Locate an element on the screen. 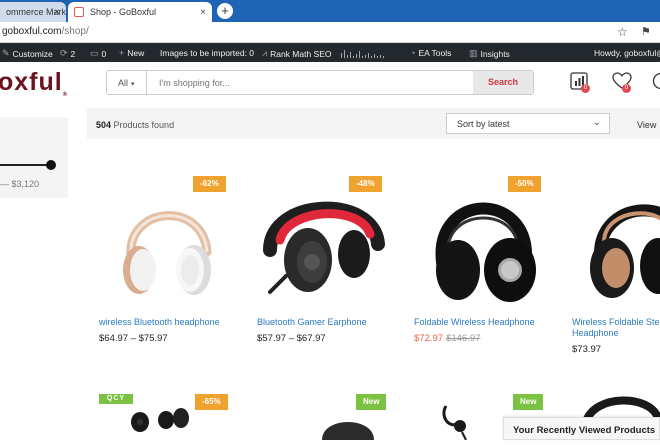 The width and height of the screenshot is (660, 445). compare-icon: 0 is located at coordinates (579, 81).